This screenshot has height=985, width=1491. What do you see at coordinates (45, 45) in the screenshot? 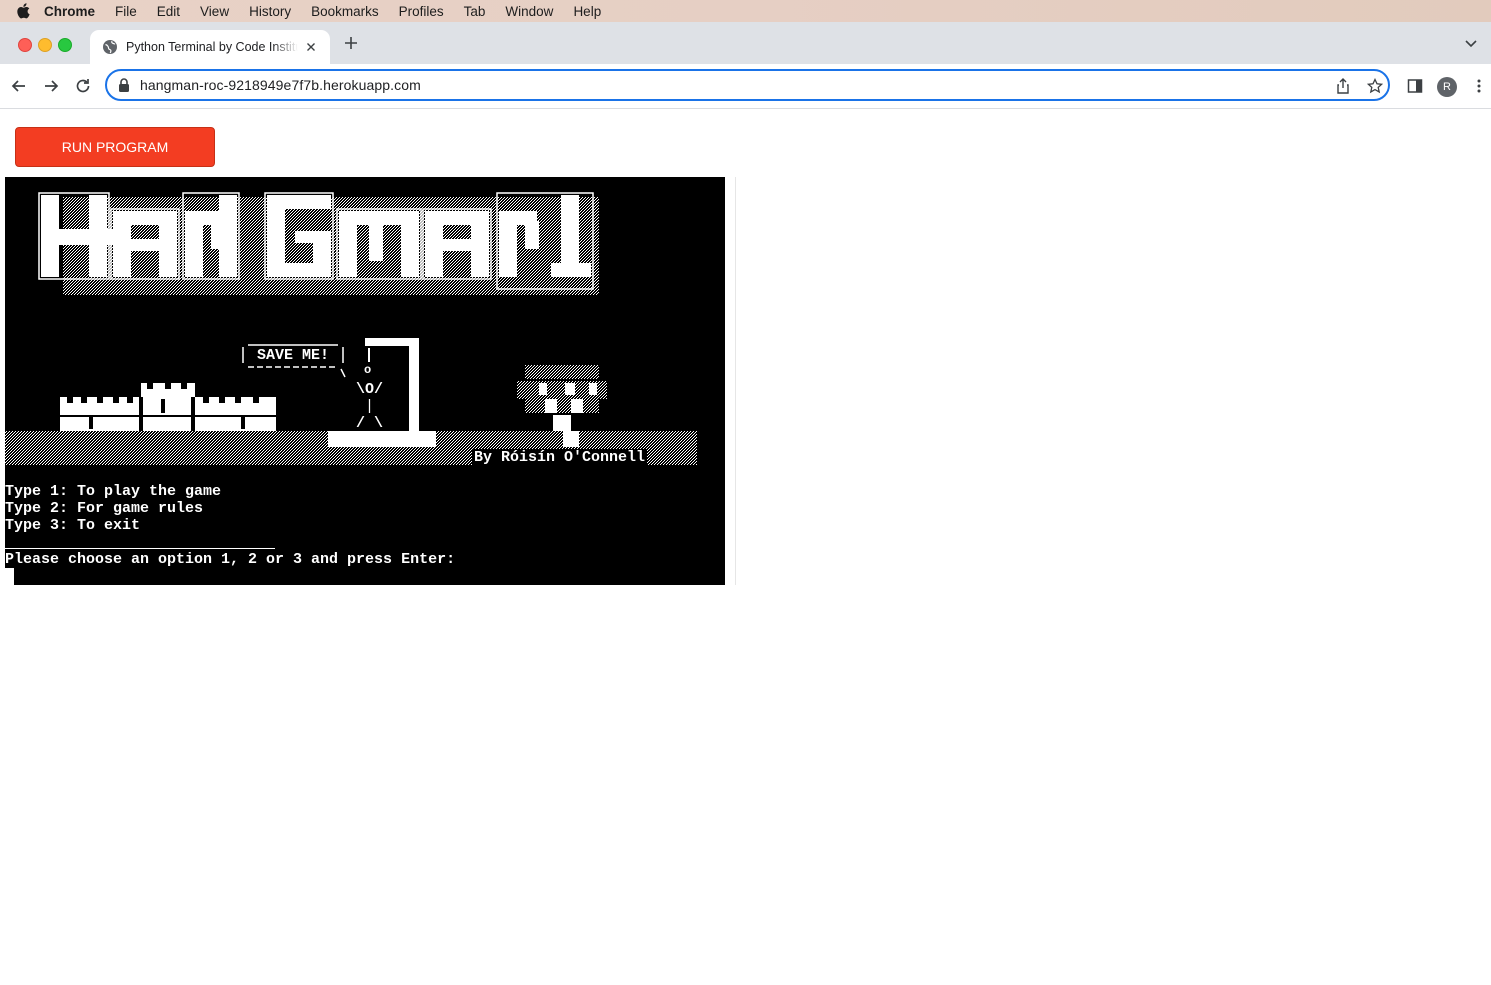
I see `window-minimize-button` at bounding box center [45, 45].